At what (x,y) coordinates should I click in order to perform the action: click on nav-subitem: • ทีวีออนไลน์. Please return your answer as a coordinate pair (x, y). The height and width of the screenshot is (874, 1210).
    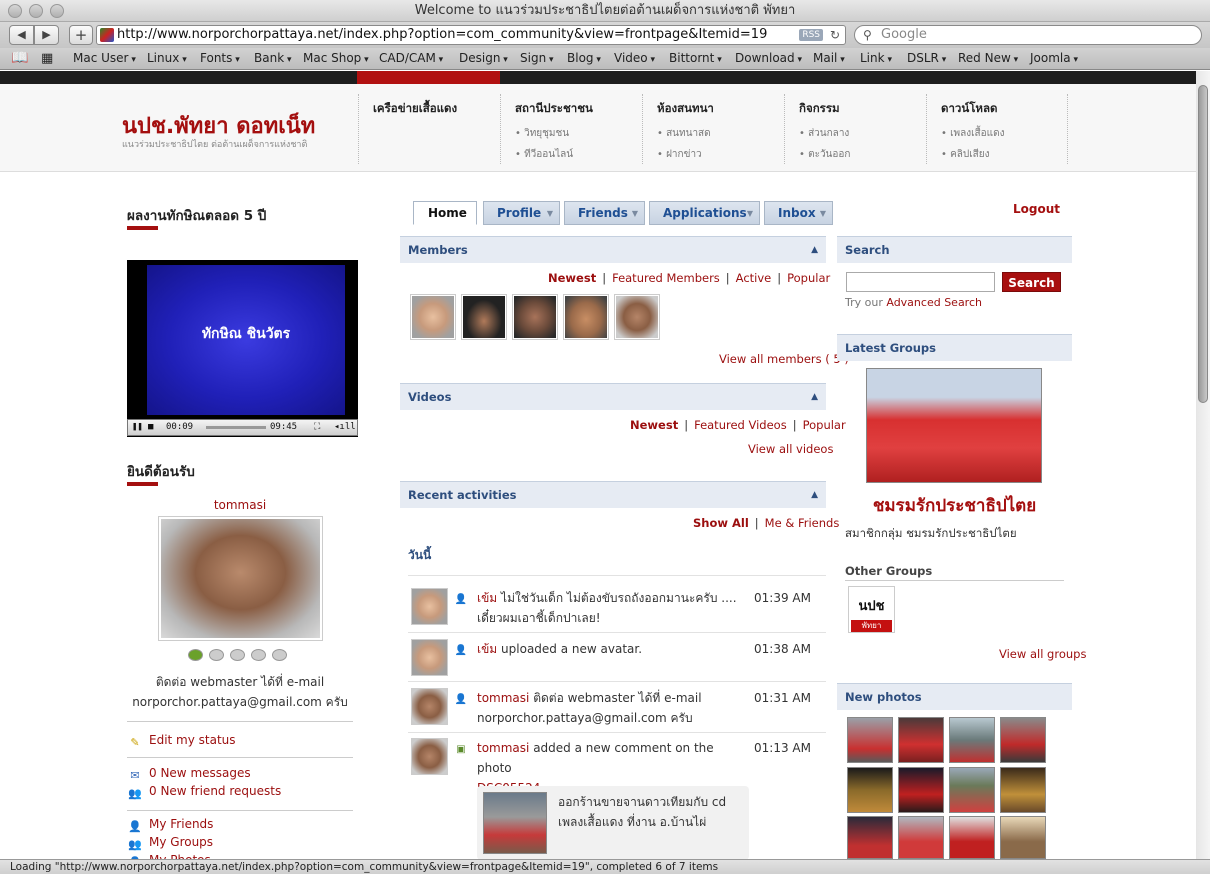
    Looking at the image, I should click on (578, 154).